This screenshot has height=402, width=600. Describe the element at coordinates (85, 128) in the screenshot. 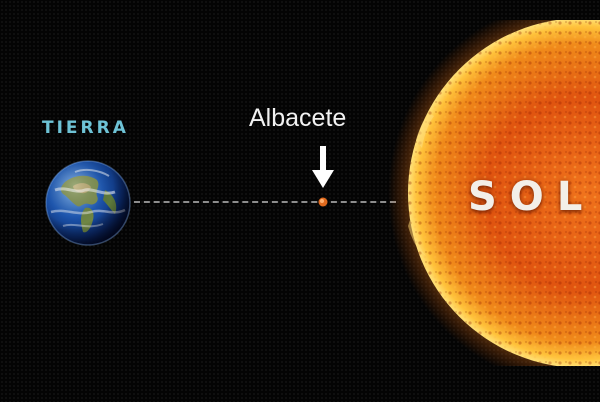

I see `earth-label: TIERRA` at that location.